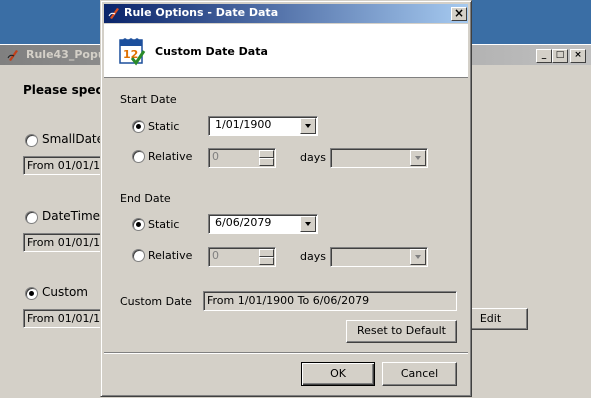  I want to click on radio-smalldate, so click(31, 140).